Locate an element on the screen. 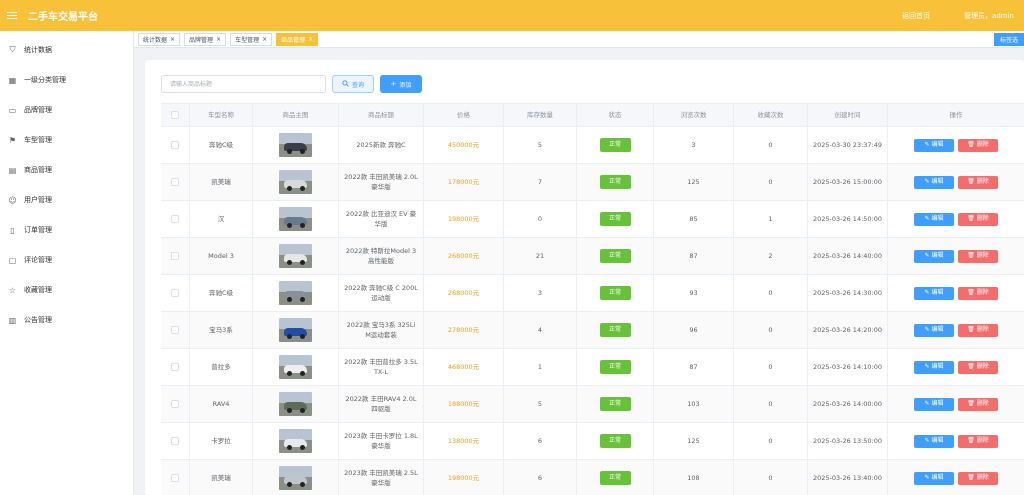 This screenshot has width=1024, height=495. cell-views: 96 is located at coordinates (694, 330).